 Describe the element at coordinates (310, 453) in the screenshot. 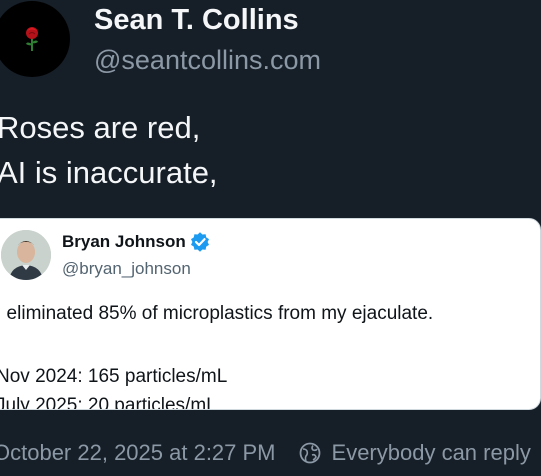

I see `globe-icon` at that location.